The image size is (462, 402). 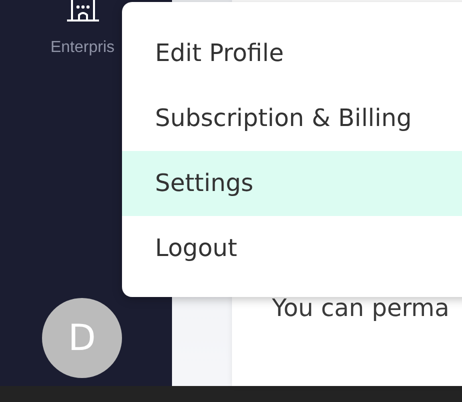 What do you see at coordinates (292, 183) in the screenshot?
I see `menu-item: Settings` at bounding box center [292, 183].